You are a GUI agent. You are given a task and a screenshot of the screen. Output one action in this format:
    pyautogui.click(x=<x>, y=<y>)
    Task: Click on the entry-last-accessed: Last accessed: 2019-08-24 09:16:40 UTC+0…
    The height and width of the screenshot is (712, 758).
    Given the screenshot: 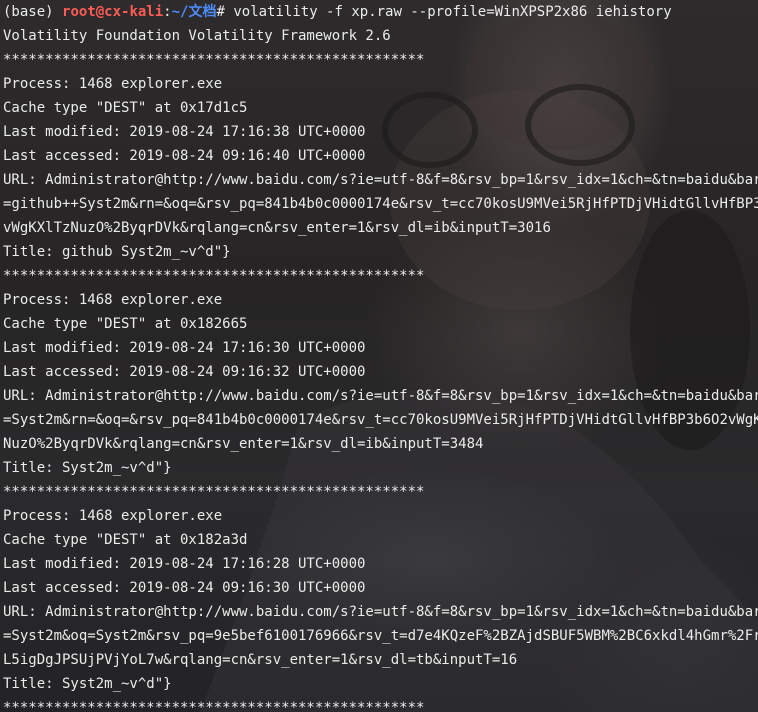 What is the action you would take?
    pyautogui.click(x=184, y=156)
    